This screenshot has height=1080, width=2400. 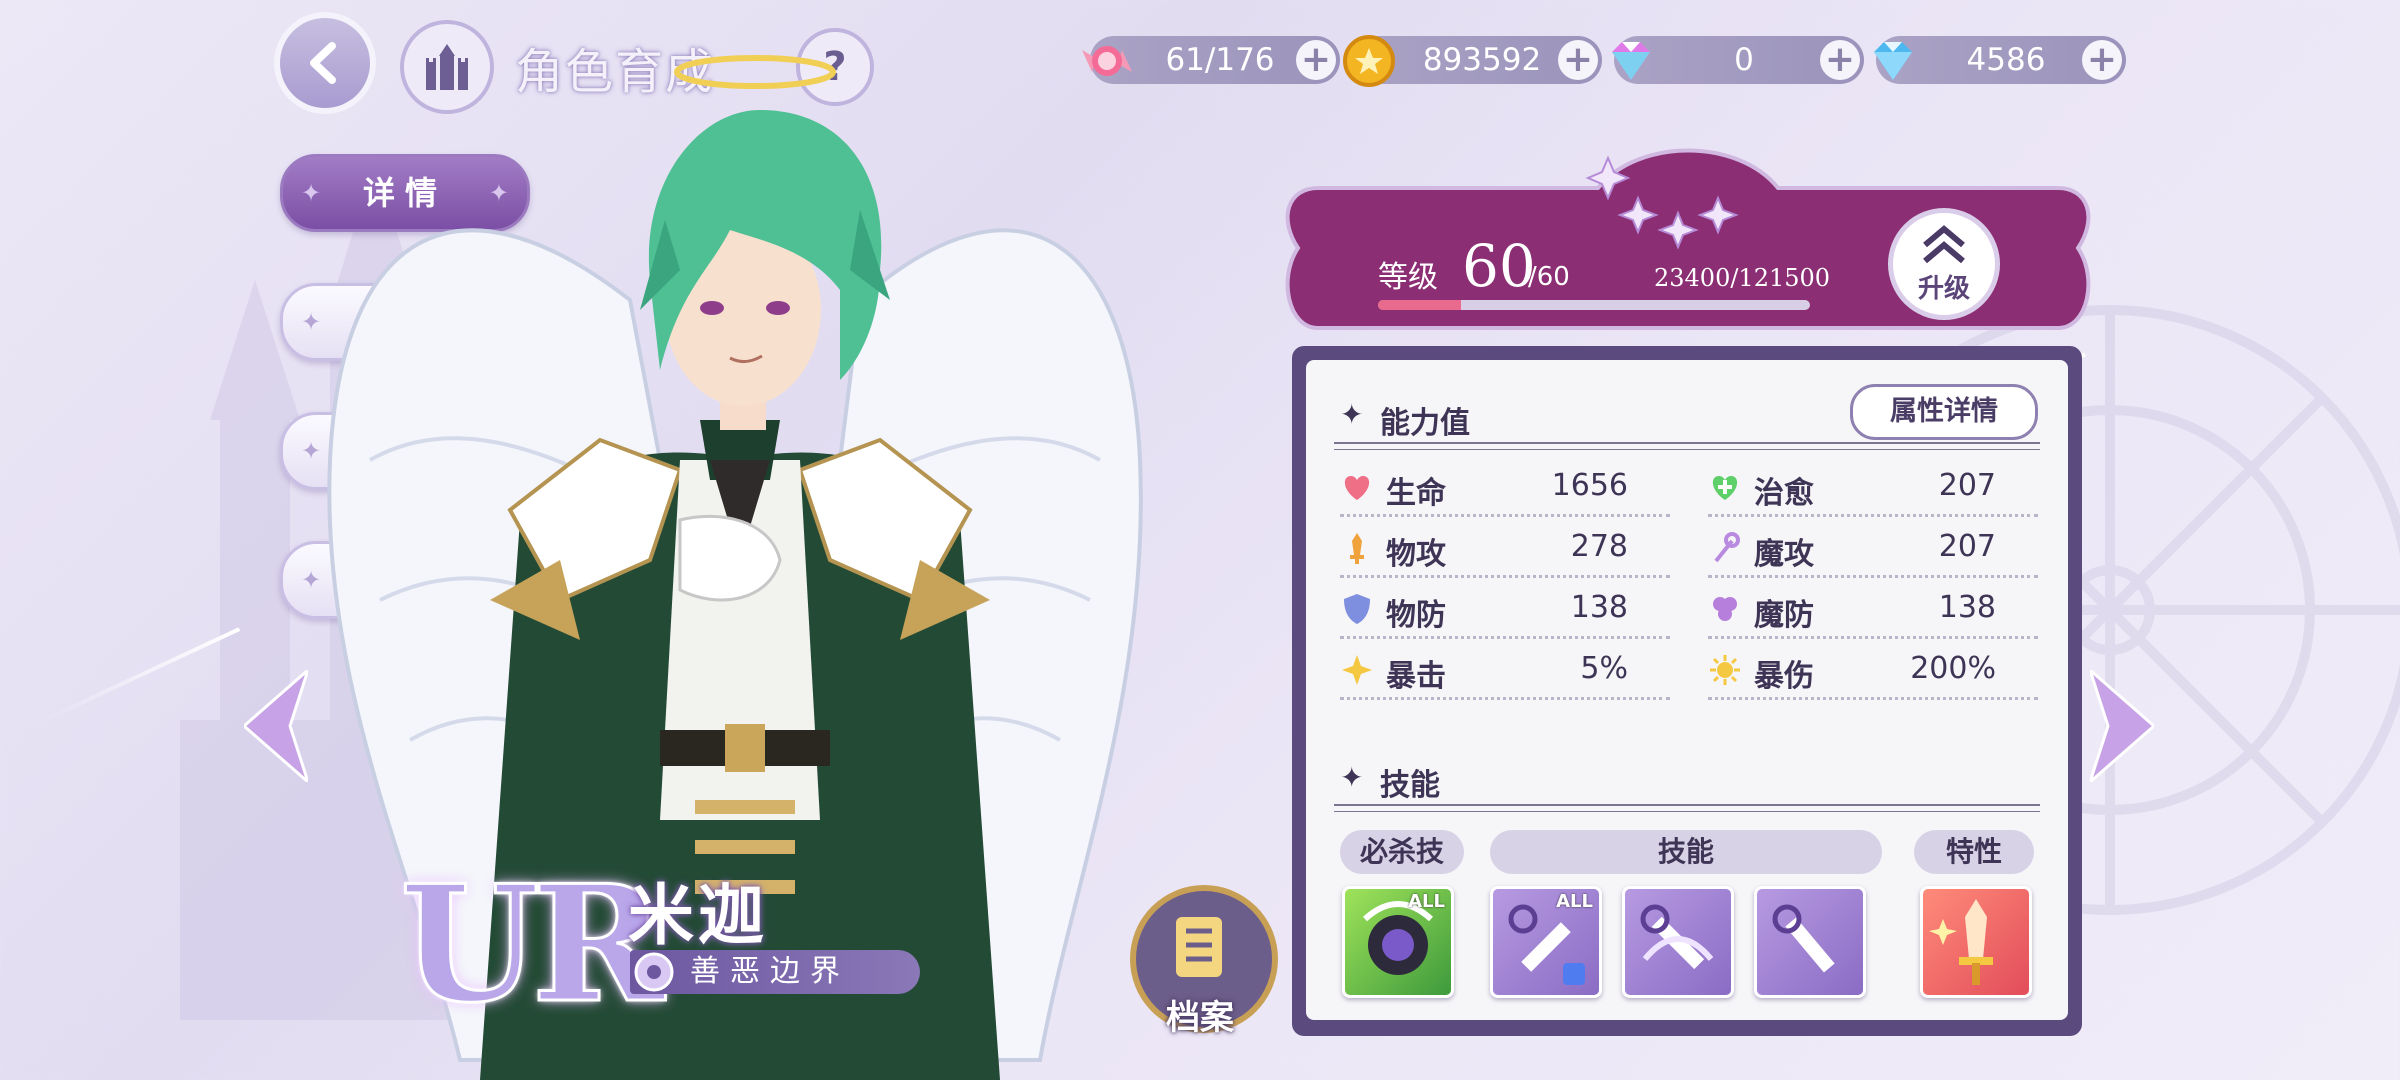 I want to click on golden-sword-icon, so click(x=1961, y=942).